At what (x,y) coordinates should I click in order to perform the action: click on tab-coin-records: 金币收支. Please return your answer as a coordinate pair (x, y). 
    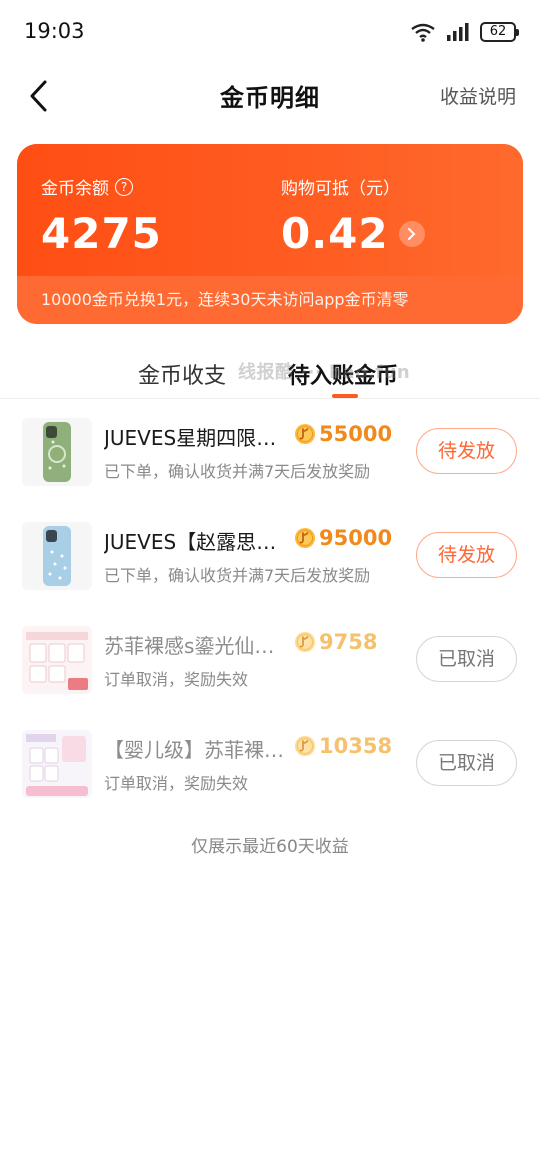
    Looking at the image, I should click on (182, 374).